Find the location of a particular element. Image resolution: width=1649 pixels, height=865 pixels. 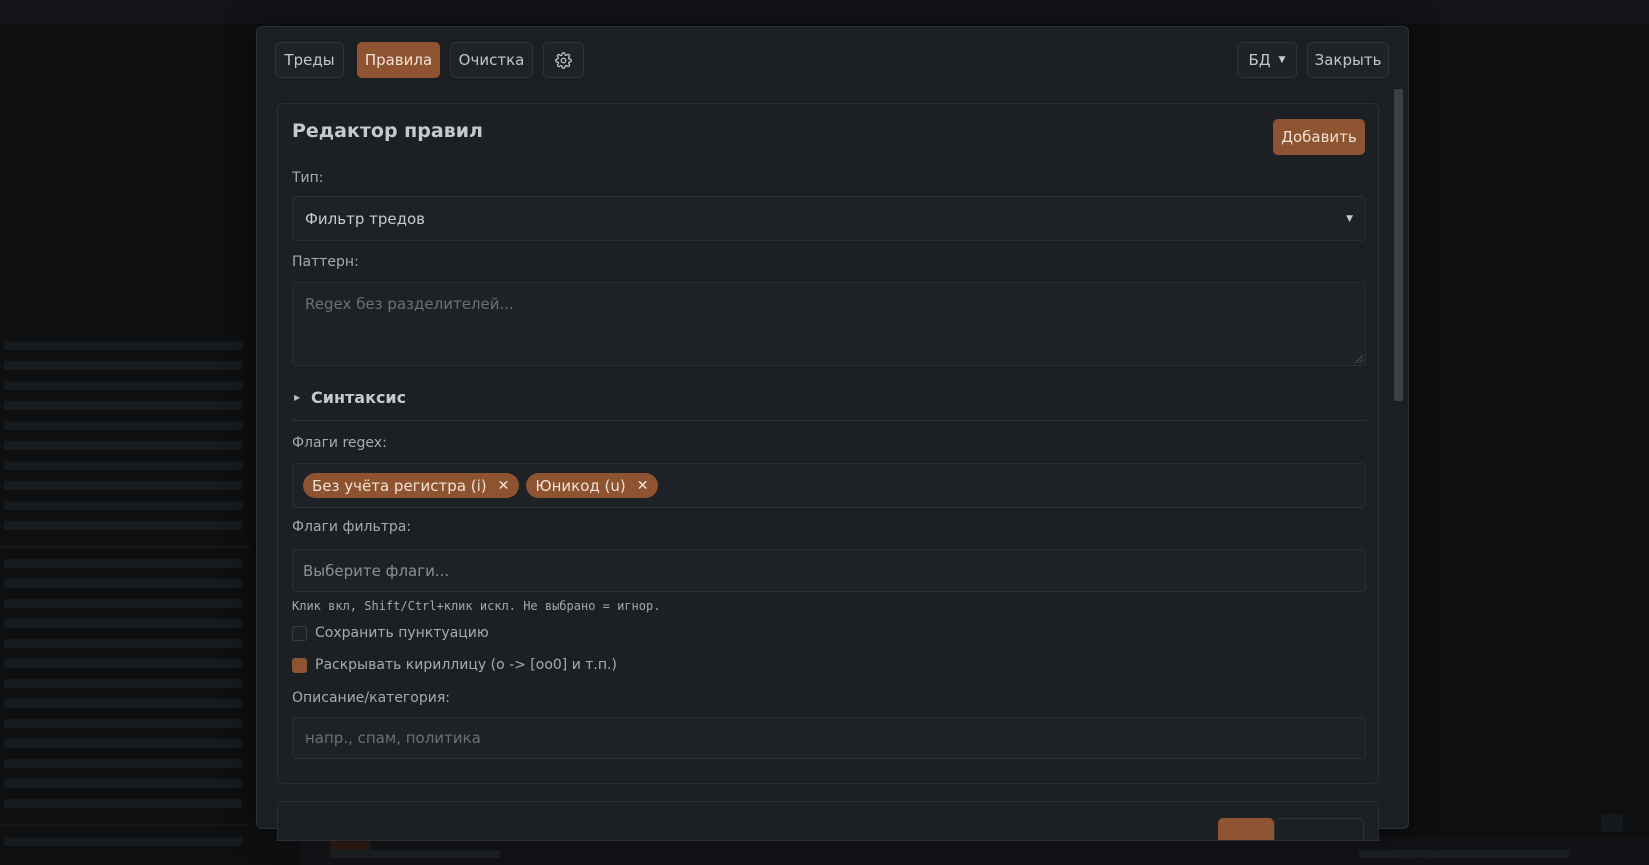

chevron-down-icon: ▼ is located at coordinates (1349, 218).